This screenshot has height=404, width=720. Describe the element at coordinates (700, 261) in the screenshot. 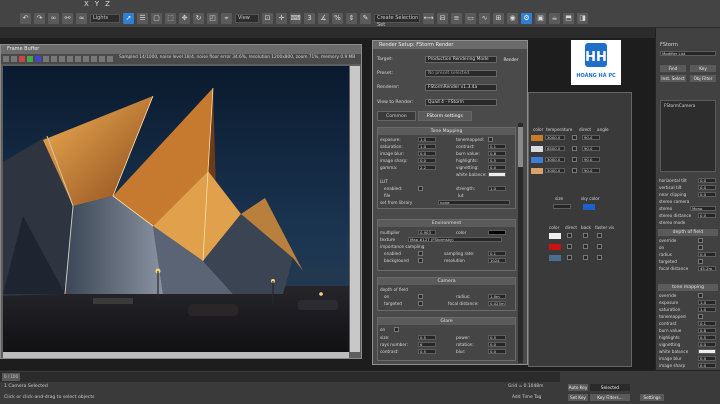

I see `cmd-dof-targeted-check` at that location.